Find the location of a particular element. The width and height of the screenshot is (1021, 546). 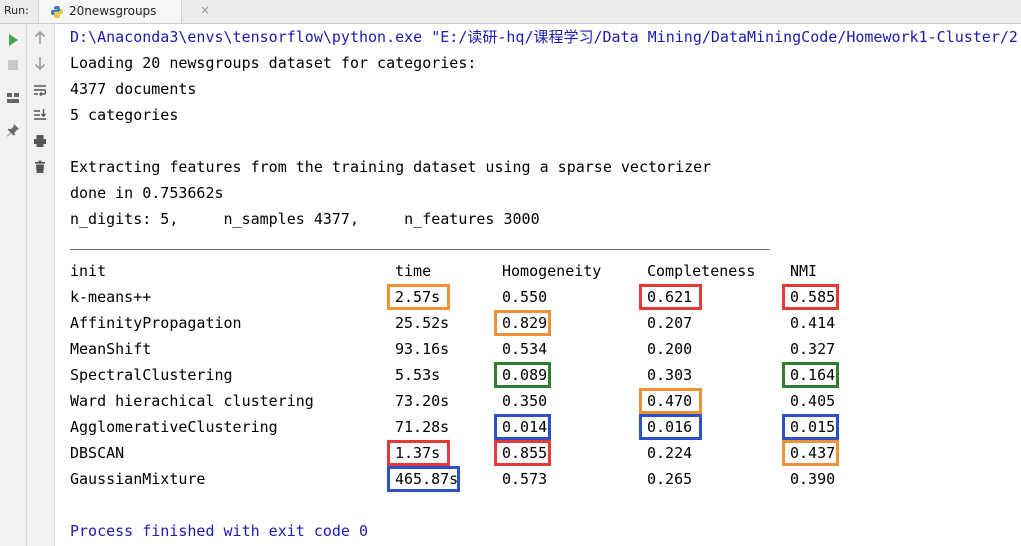

tab-title: 20newsgroups is located at coordinates (113, 11).